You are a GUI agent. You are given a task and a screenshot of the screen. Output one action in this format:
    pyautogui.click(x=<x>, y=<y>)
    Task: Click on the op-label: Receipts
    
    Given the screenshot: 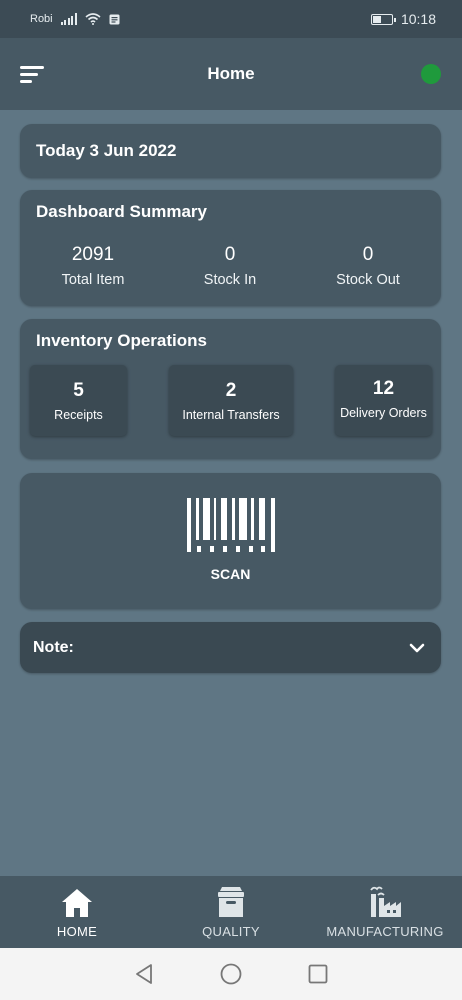 What is the action you would take?
    pyautogui.click(x=78, y=414)
    